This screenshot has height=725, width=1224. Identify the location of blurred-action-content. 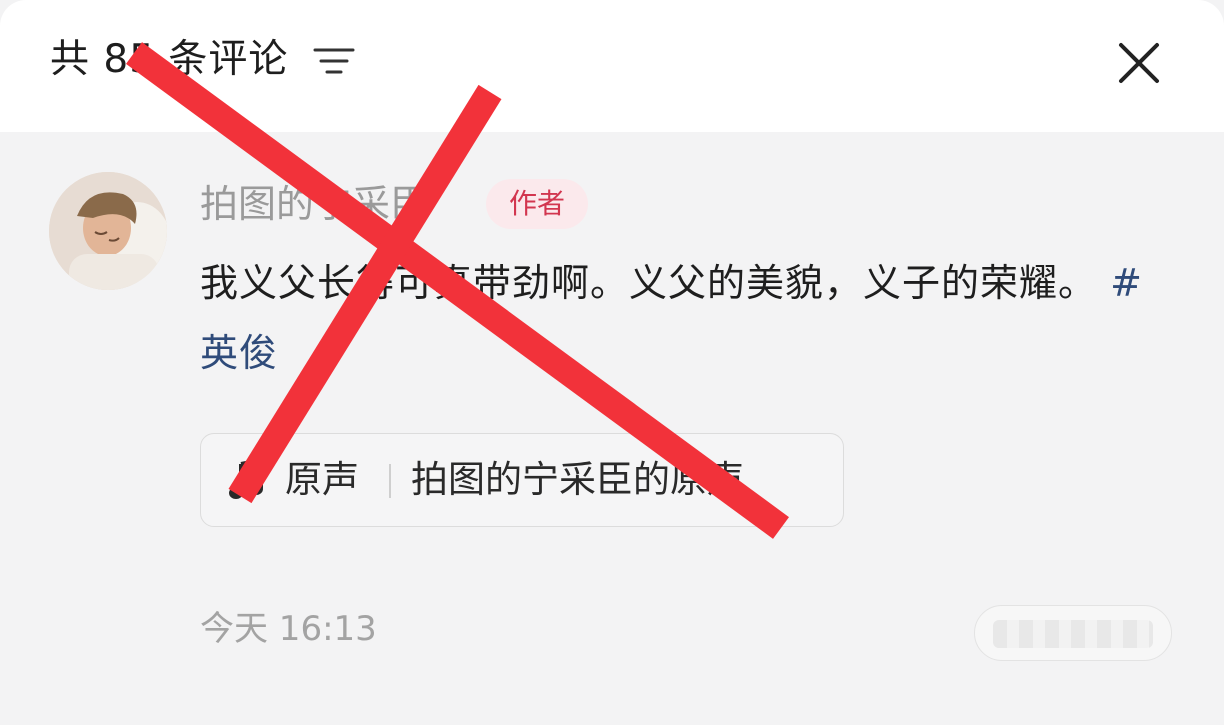
(1073, 634).